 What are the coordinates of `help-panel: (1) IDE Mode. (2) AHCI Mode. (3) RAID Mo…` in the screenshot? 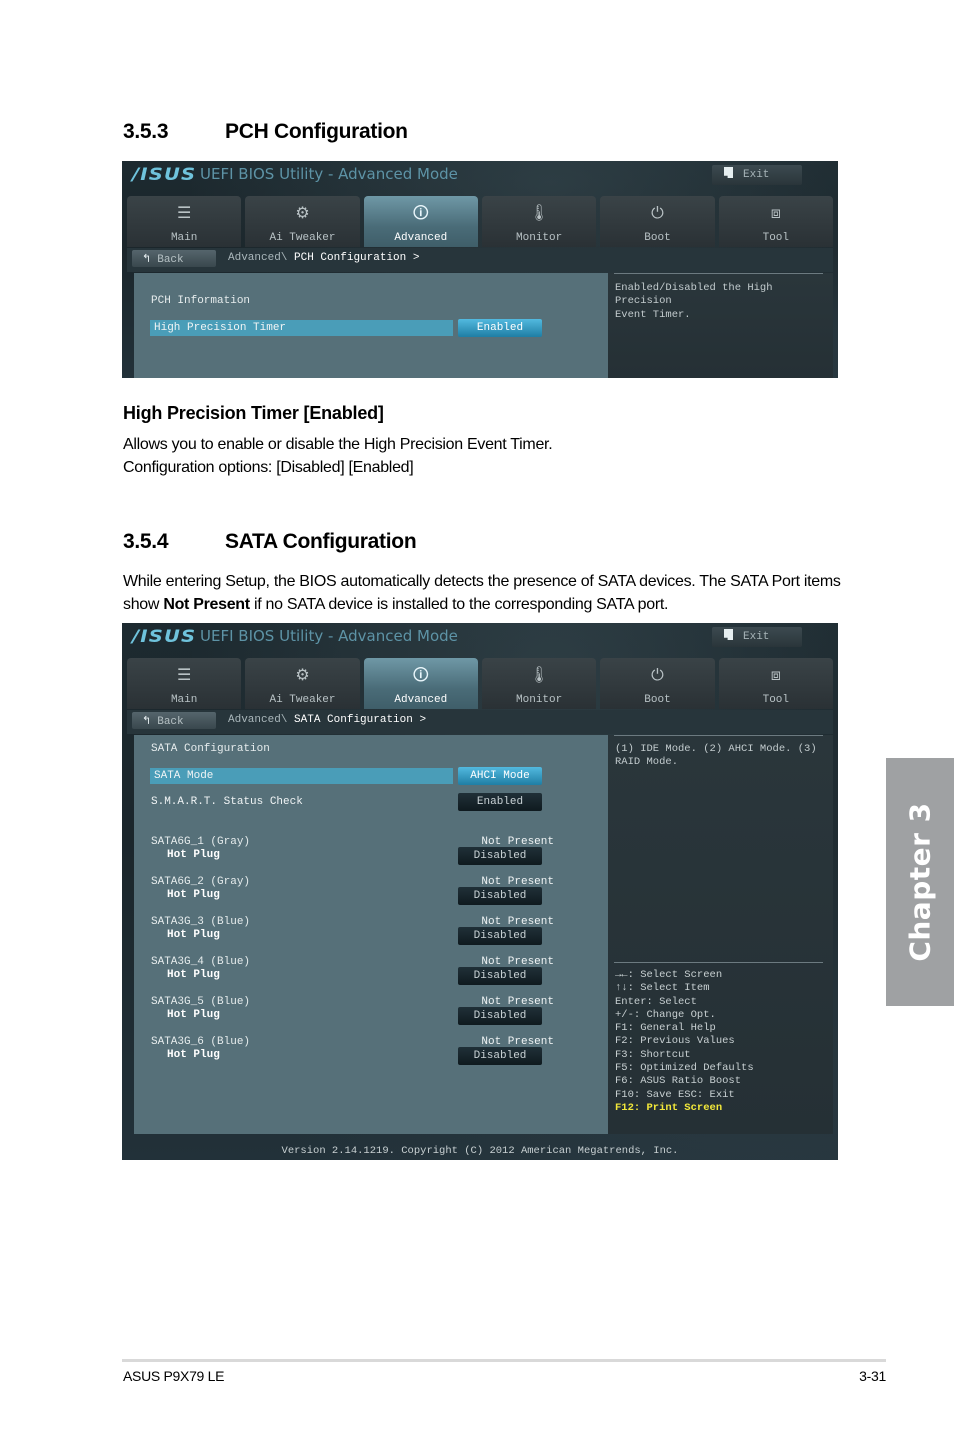 It's located at (720, 934).